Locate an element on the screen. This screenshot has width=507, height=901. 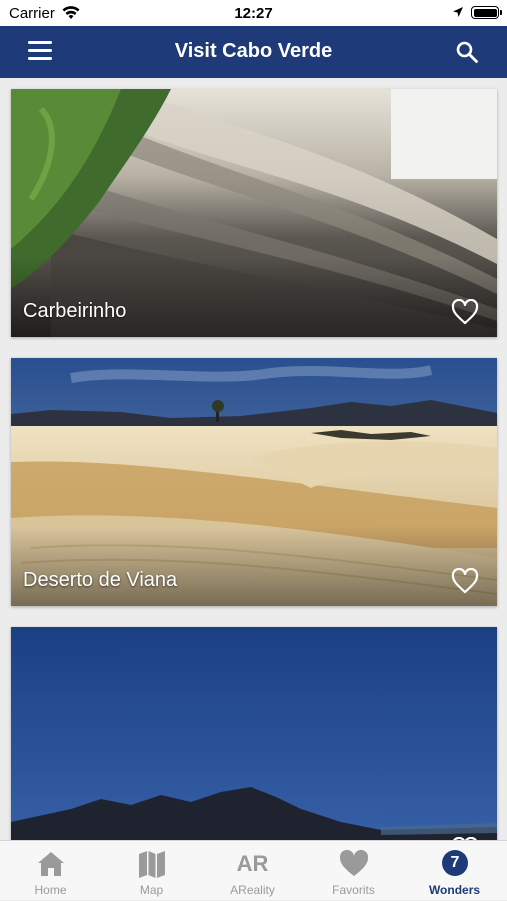
card-title: Deserto de Viana is located at coordinates (100, 580).